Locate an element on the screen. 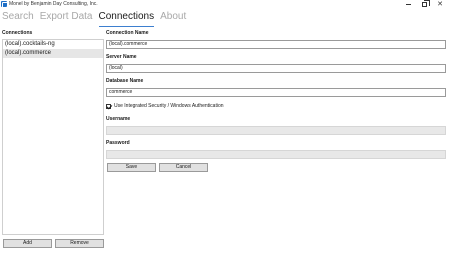 The height and width of the screenshot is (253, 449). tab-search: Search is located at coordinates (18, 18).